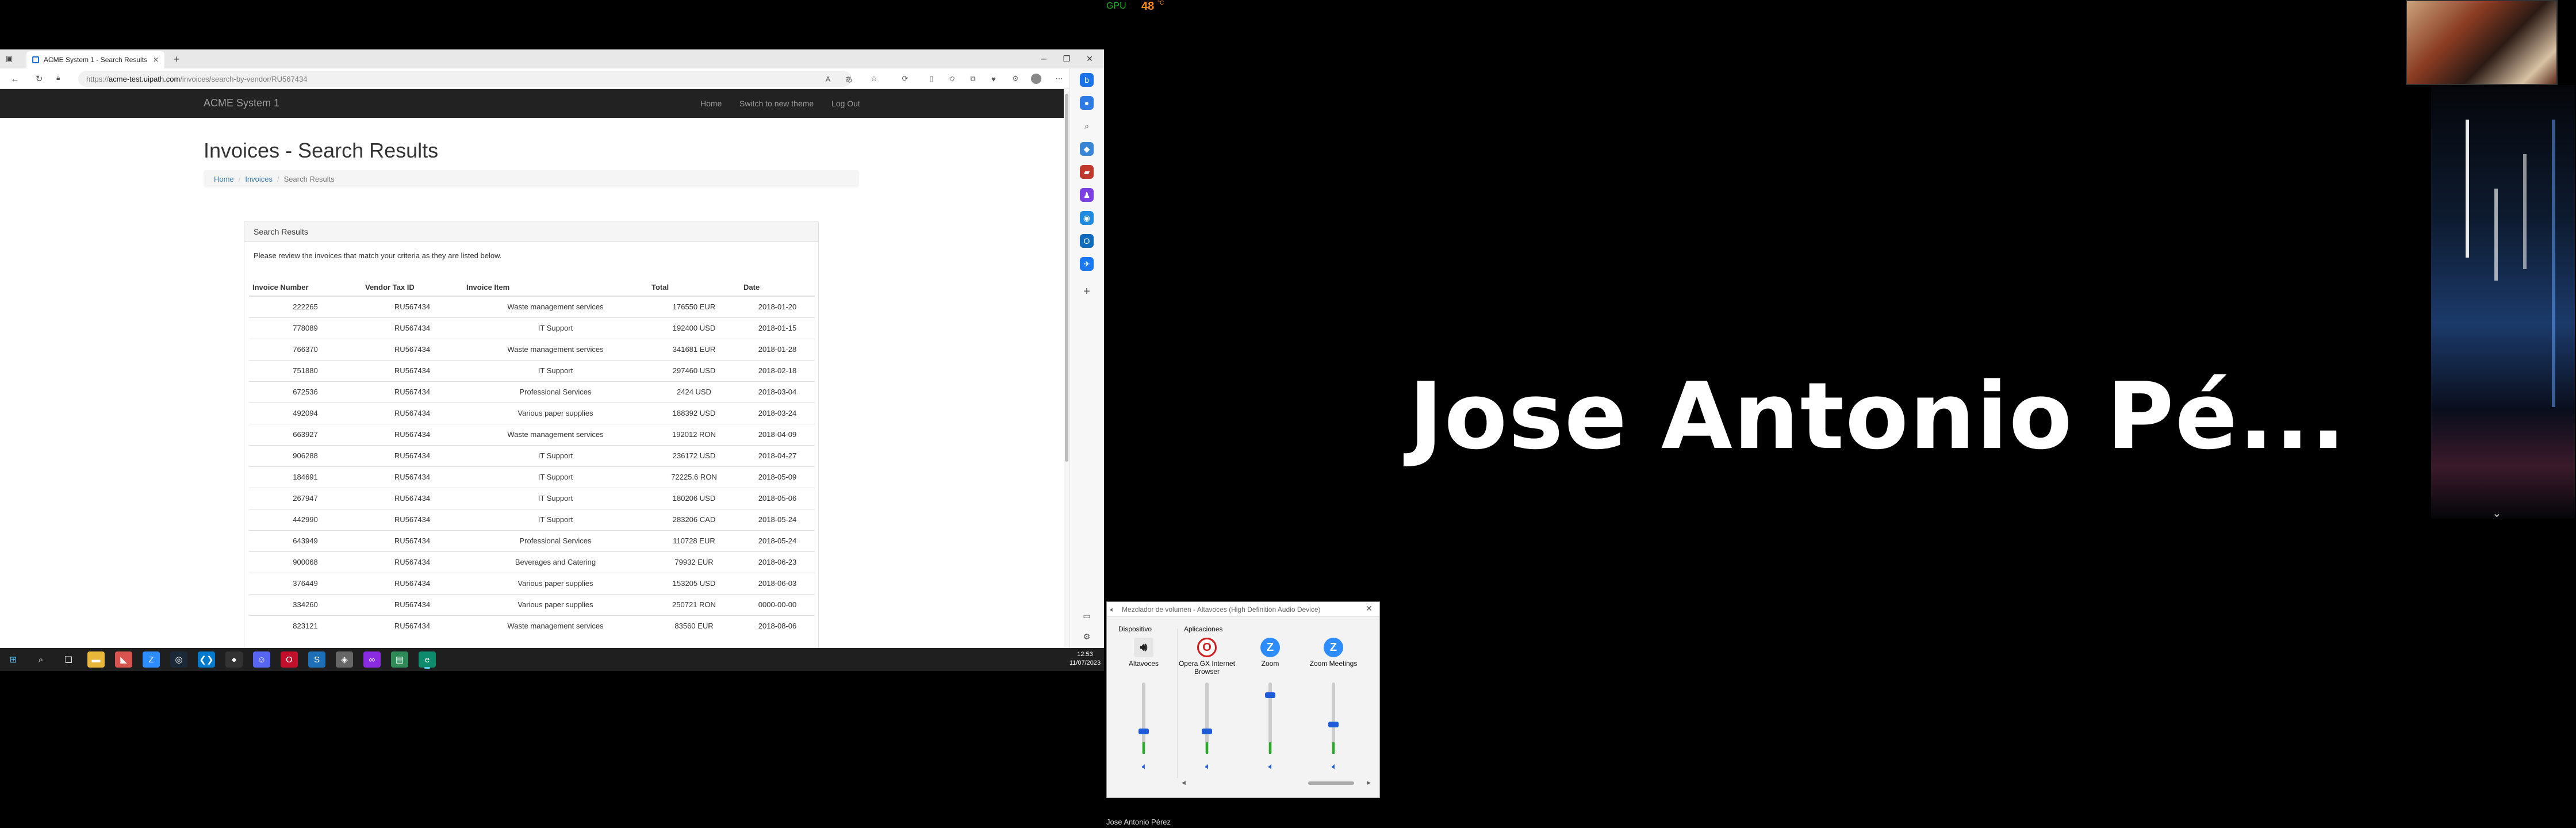  Describe the element at coordinates (399, 659) in the screenshot. I see `app-icon: ▤` at that location.